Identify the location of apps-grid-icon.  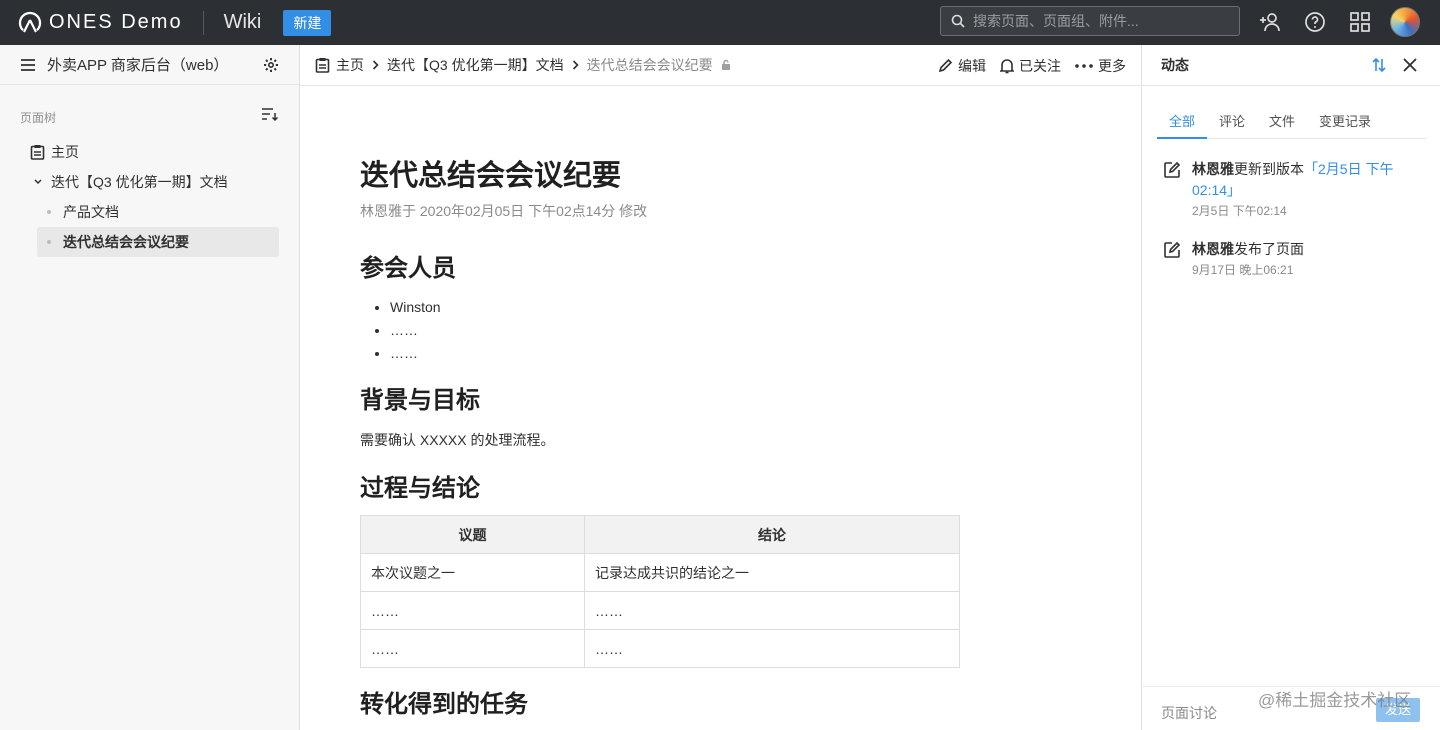
(1360, 22).